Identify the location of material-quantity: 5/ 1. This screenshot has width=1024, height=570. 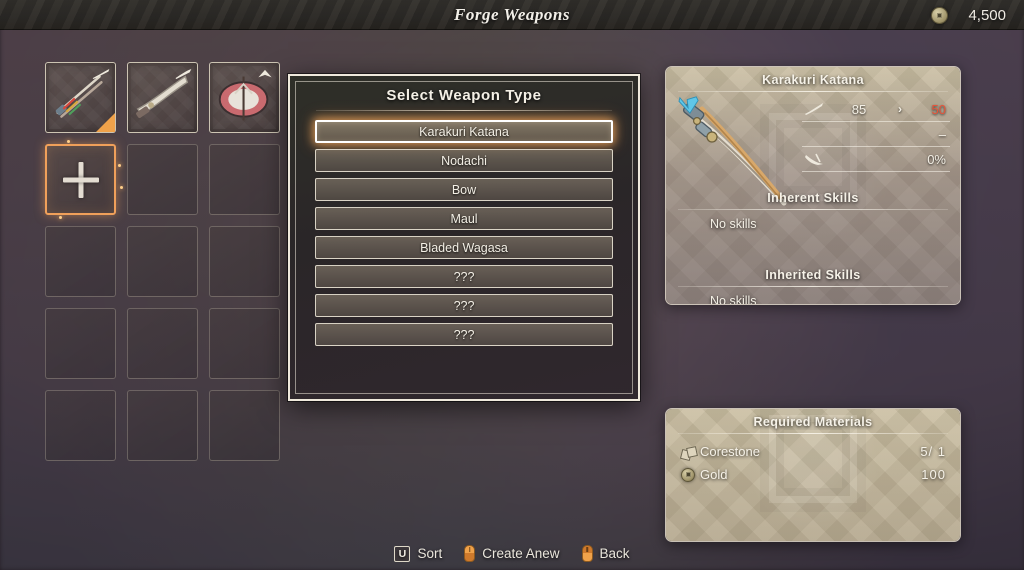
(933, 451).